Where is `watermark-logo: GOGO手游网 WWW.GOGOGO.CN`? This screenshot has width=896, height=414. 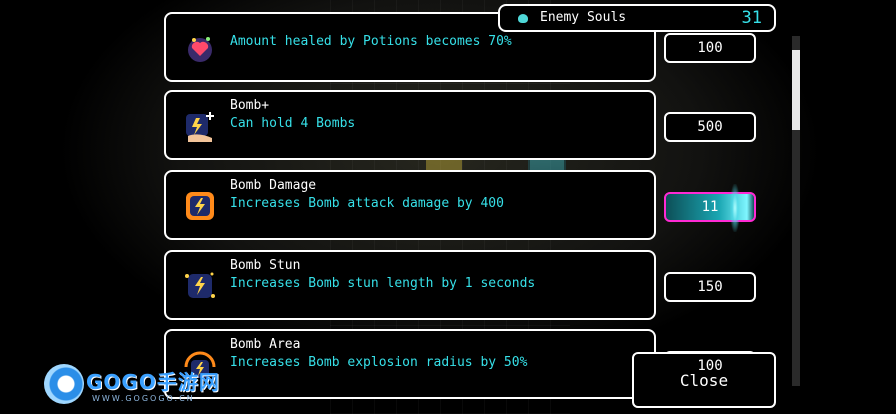 watermark-logo: GOGO手游网 WWW.GOGOGO.CN is located at coordinates (139, 386).